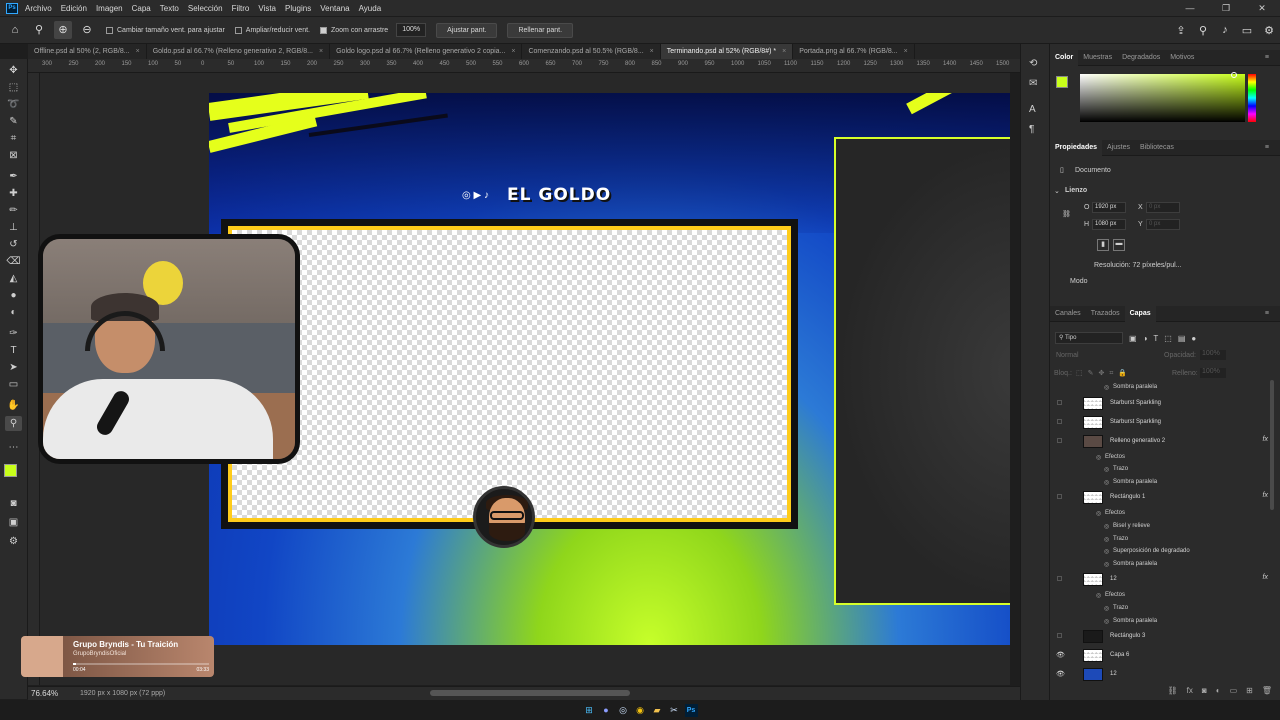 This screenshot has height=720, width=1280. Describe the element at coordinates (467, 30) in the screenshot. I see `fit-screen-button: Ajustar pant.` at that location.